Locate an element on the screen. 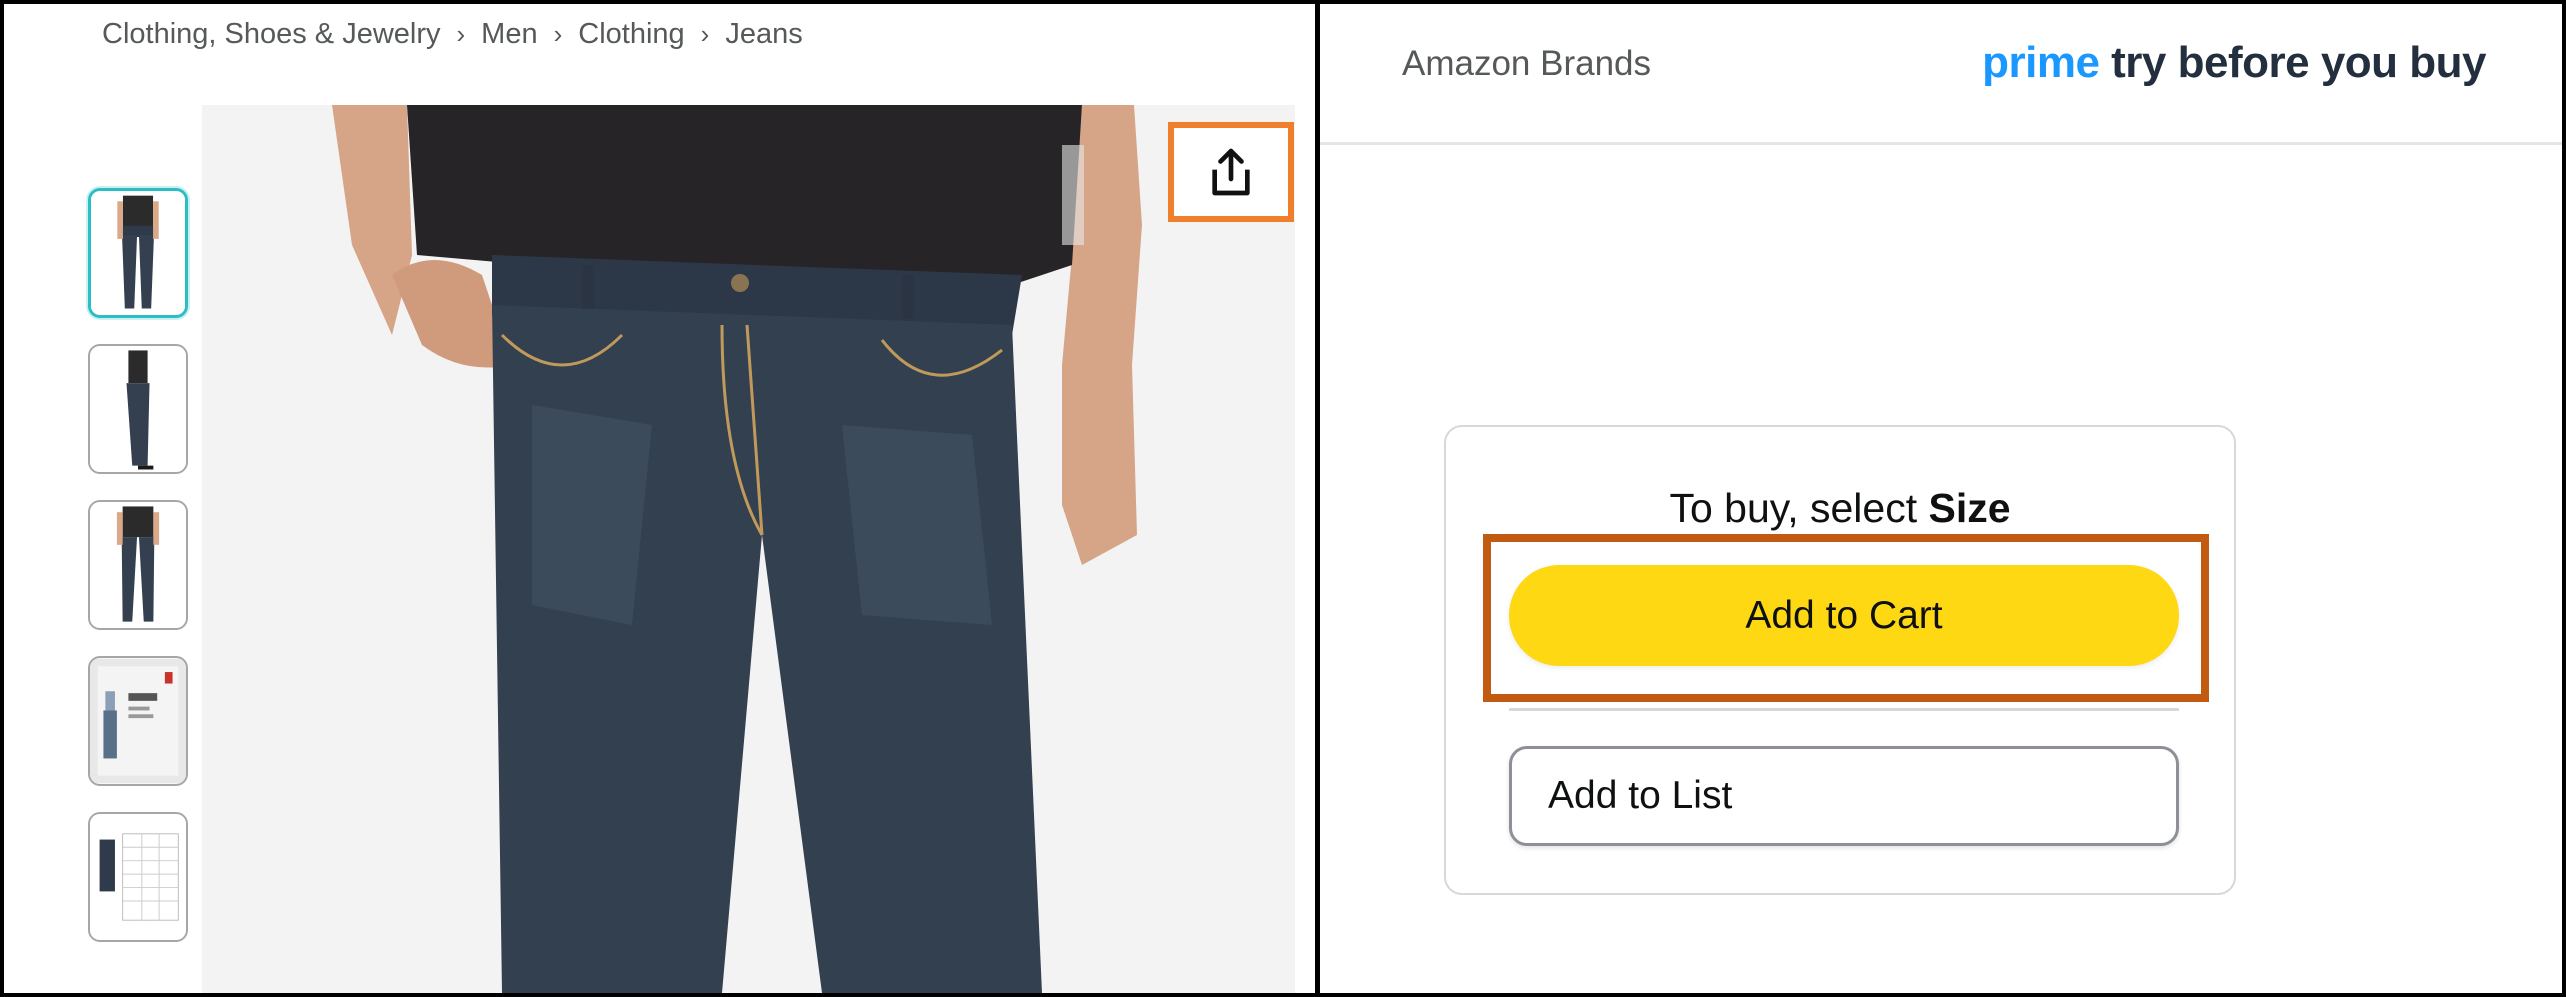 The image size is (2566, 997). select-size-prompt: To buy, select Size is located at coordinates (1840, 508).